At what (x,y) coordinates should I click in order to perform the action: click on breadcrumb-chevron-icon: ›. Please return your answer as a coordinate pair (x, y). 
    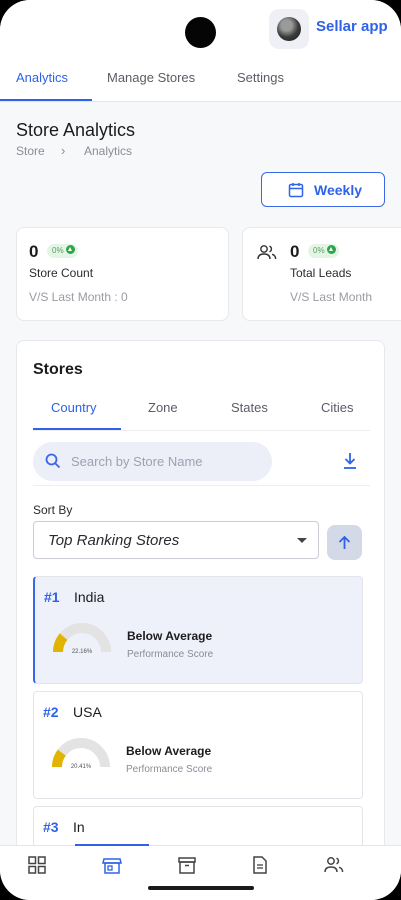
    Looking at the image, I should click on (63, 150).